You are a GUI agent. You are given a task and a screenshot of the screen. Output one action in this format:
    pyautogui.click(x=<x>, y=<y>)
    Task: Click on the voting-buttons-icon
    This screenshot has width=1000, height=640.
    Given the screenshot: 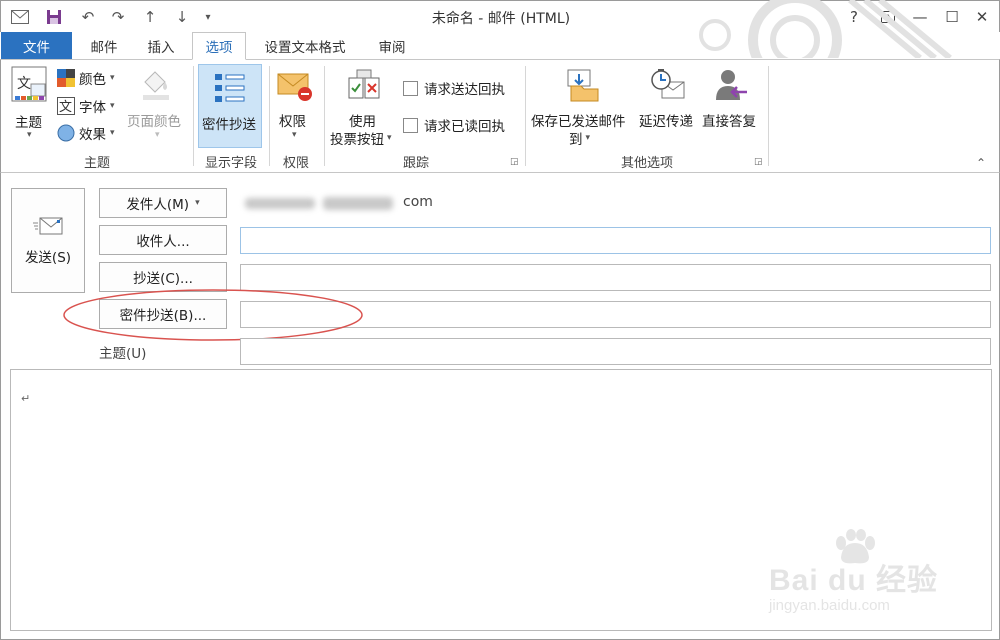 What is the action you would take?
    pyautogui.click(x=364, y=87)
    